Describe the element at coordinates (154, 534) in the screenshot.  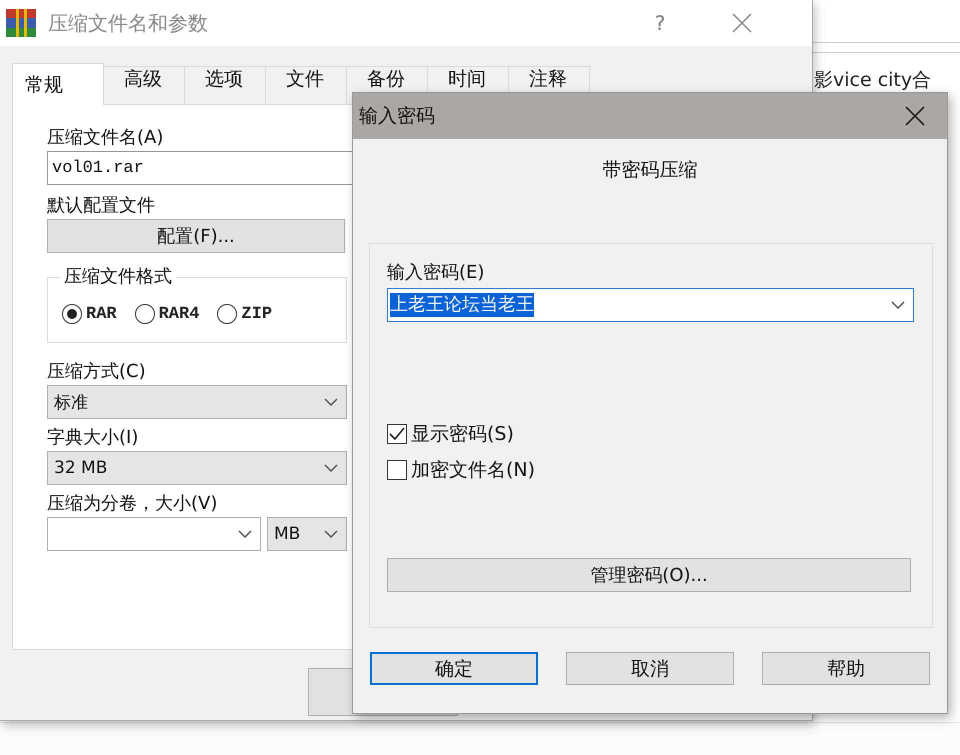
I see `volume-size-dropdown` at that location.